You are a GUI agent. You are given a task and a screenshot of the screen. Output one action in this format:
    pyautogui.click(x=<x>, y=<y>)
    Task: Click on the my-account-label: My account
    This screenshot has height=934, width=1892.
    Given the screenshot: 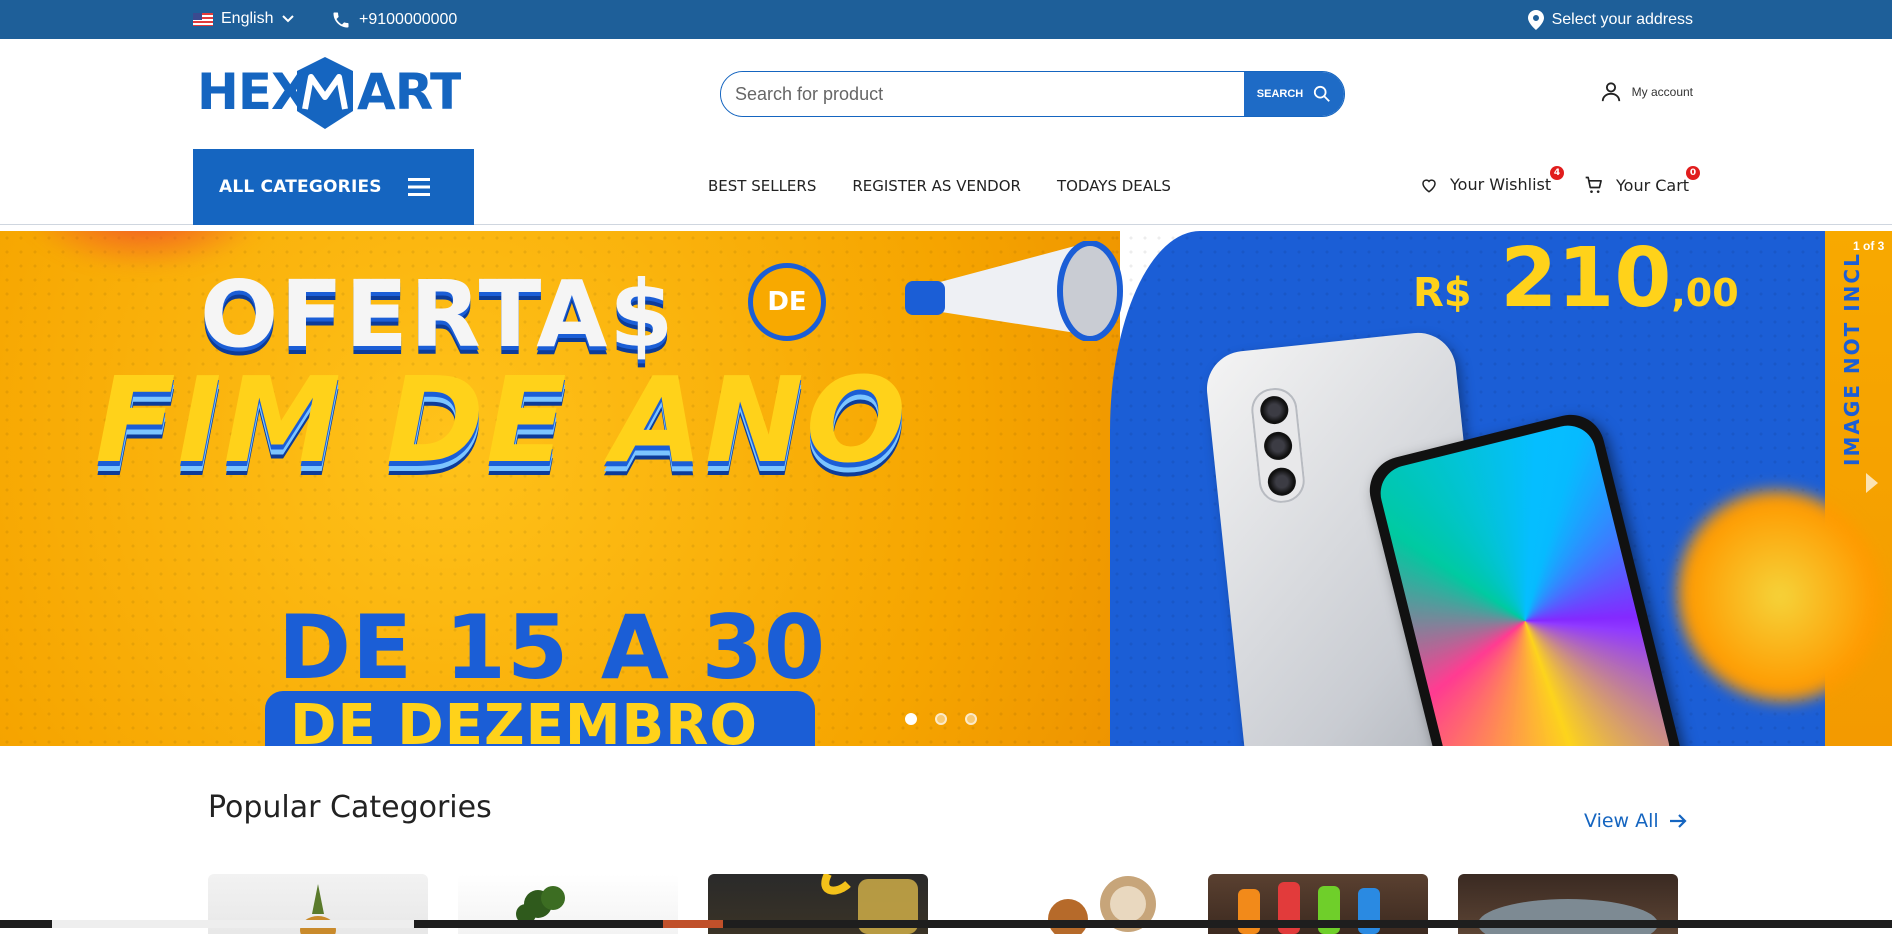 What is the action you would take?
    pyautogui.click(x=1662, y=92)
    